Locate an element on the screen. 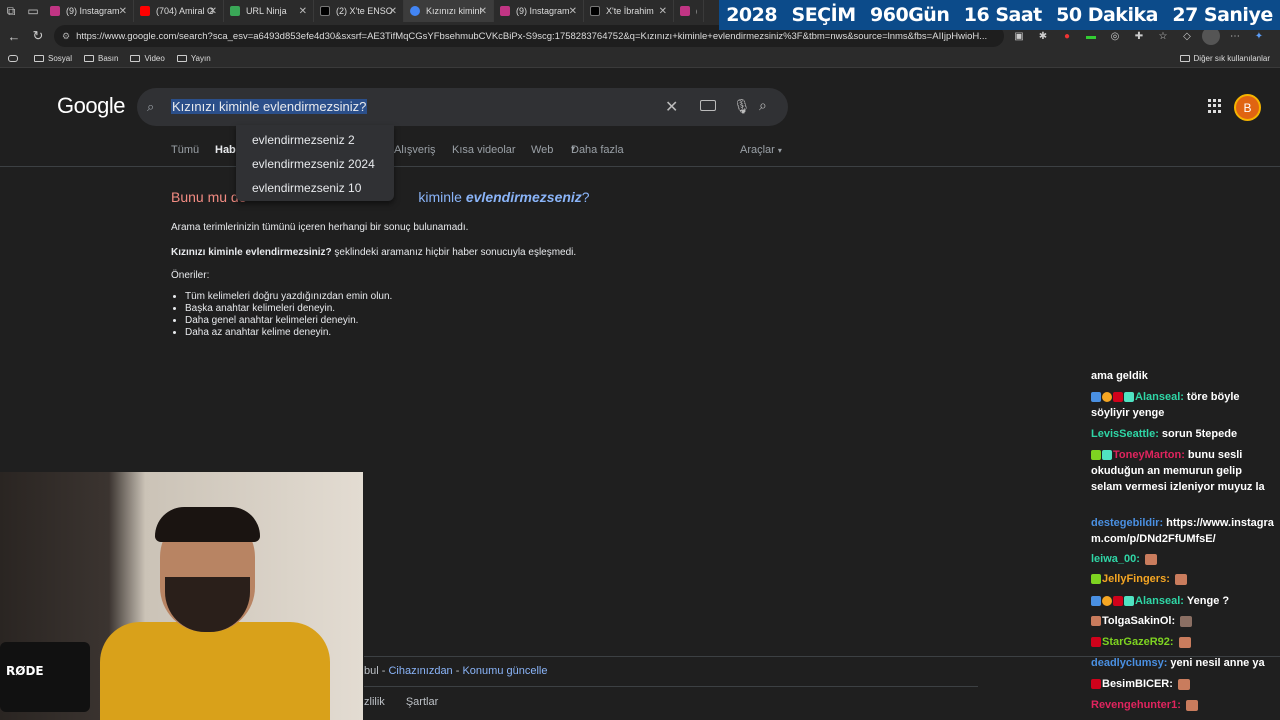 This screenshot has width=1280, height=720. chat-message: BesimBICER: is located at coordinates (1183, 684).